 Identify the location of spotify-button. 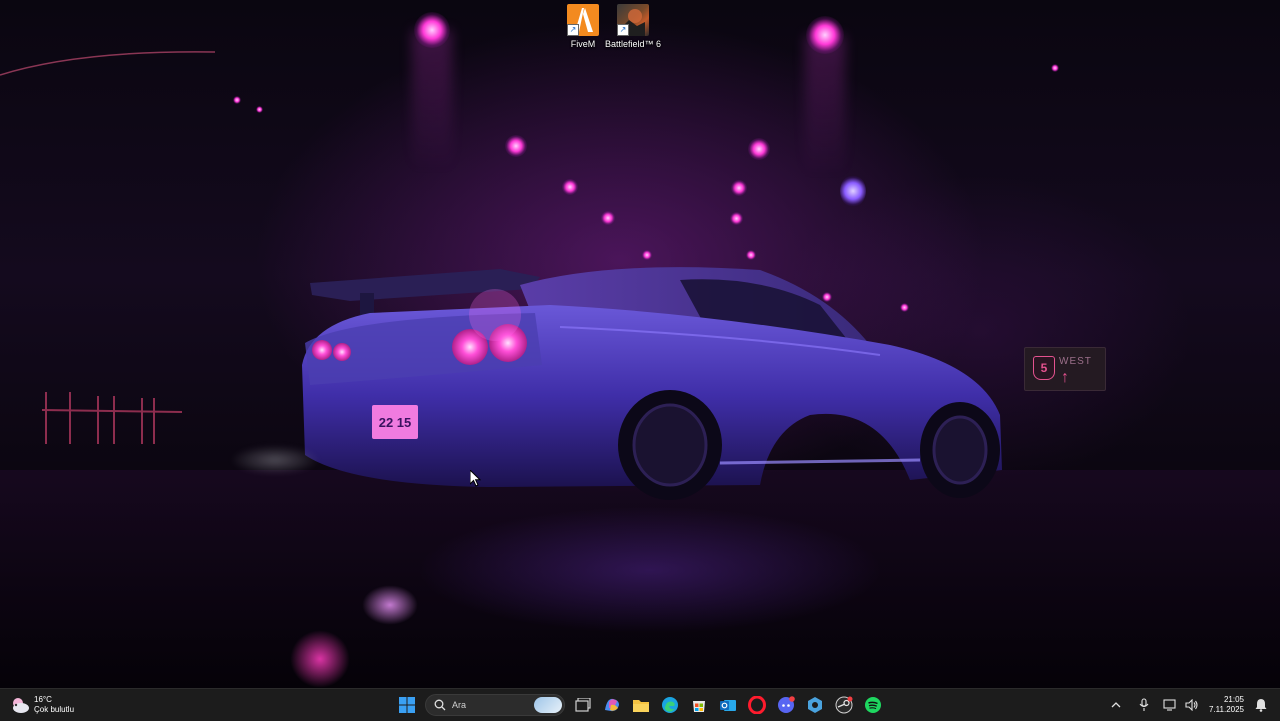
(873, 705).